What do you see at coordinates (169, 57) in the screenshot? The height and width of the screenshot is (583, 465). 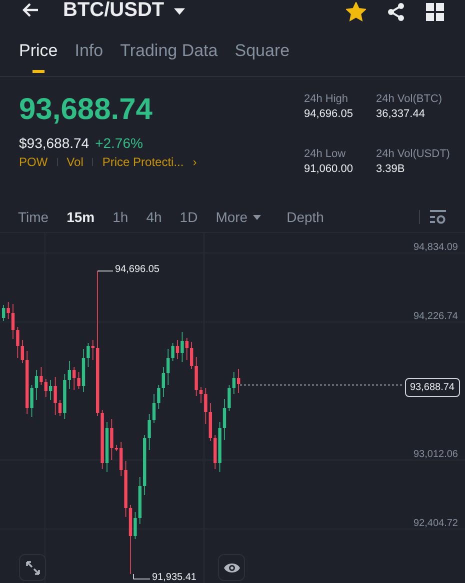 I see `tab: Trading Data` at bounding box center [169, 57].